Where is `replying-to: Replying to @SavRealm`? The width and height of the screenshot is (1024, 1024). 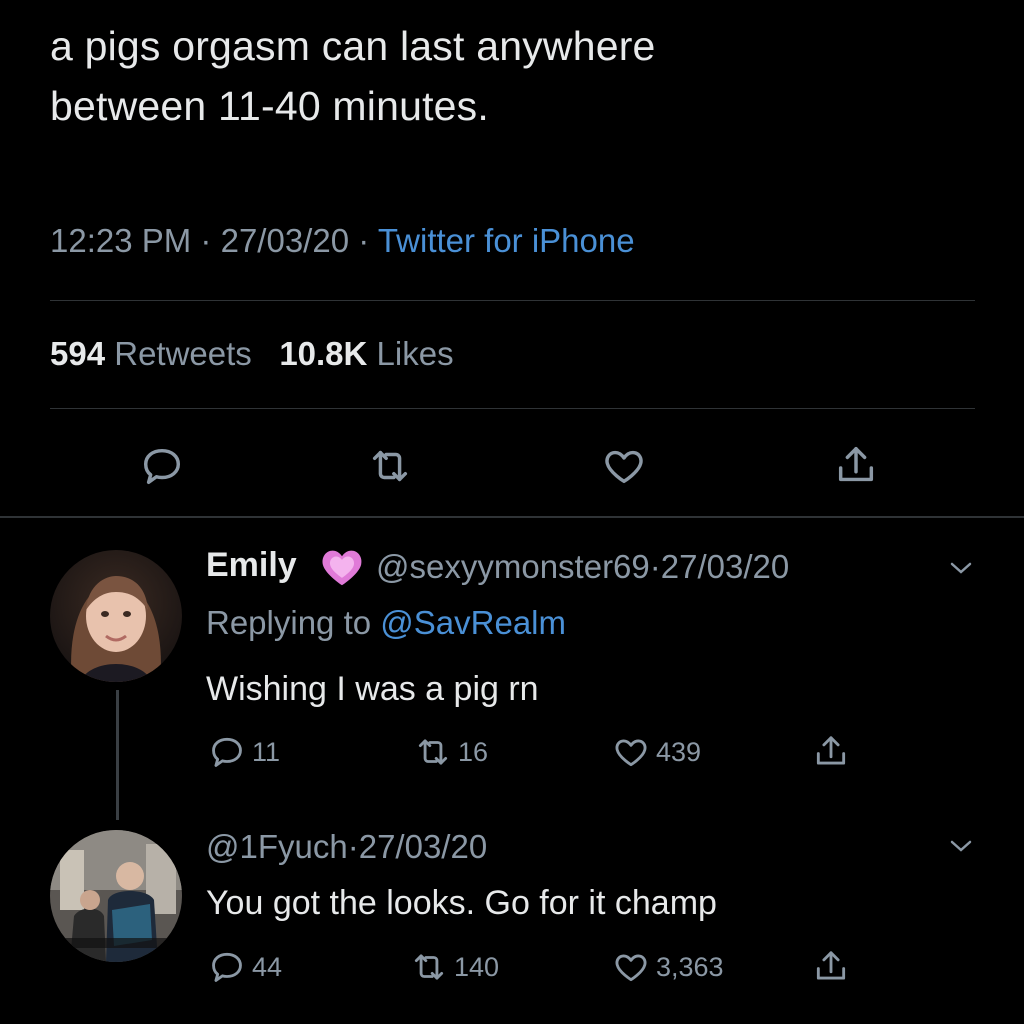 replying-to: Replying to @SavRealm is located at coordinates (386, 623).